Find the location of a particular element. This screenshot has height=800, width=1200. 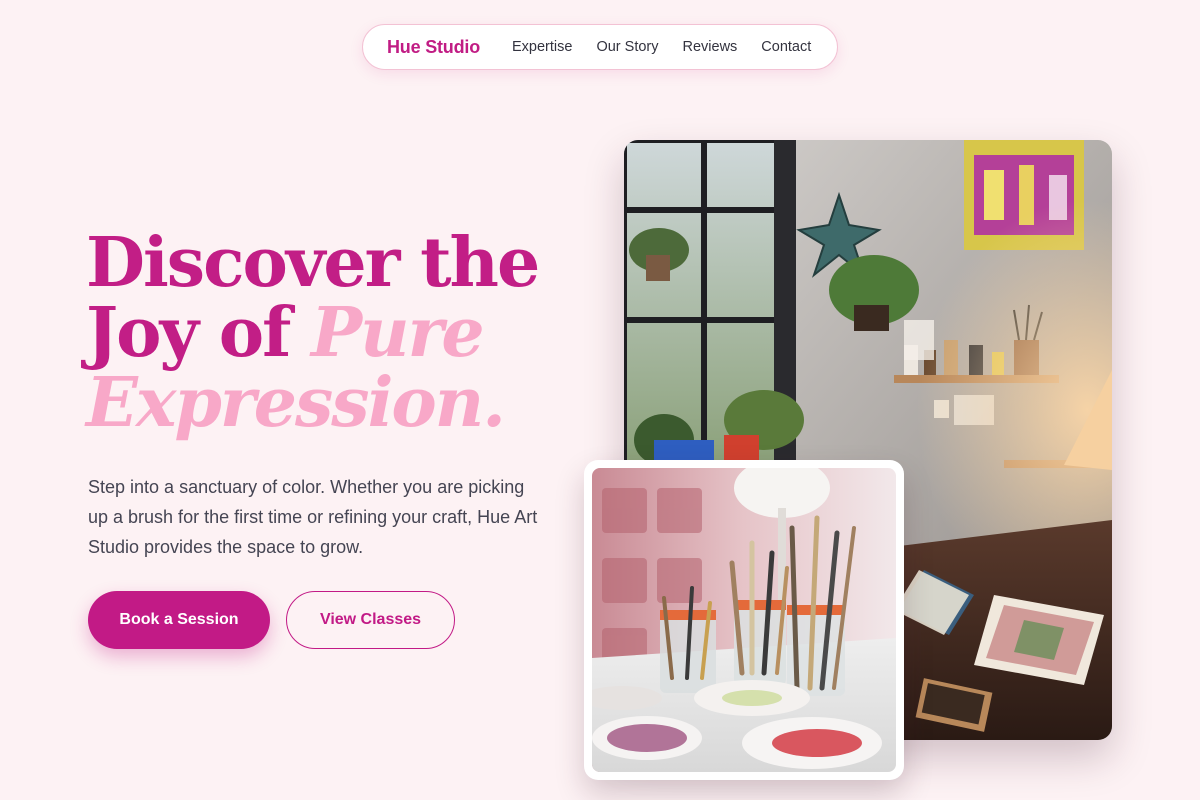

hero-title: Discover the Joy of Pure Expression. is located at coordinates (336, 333).